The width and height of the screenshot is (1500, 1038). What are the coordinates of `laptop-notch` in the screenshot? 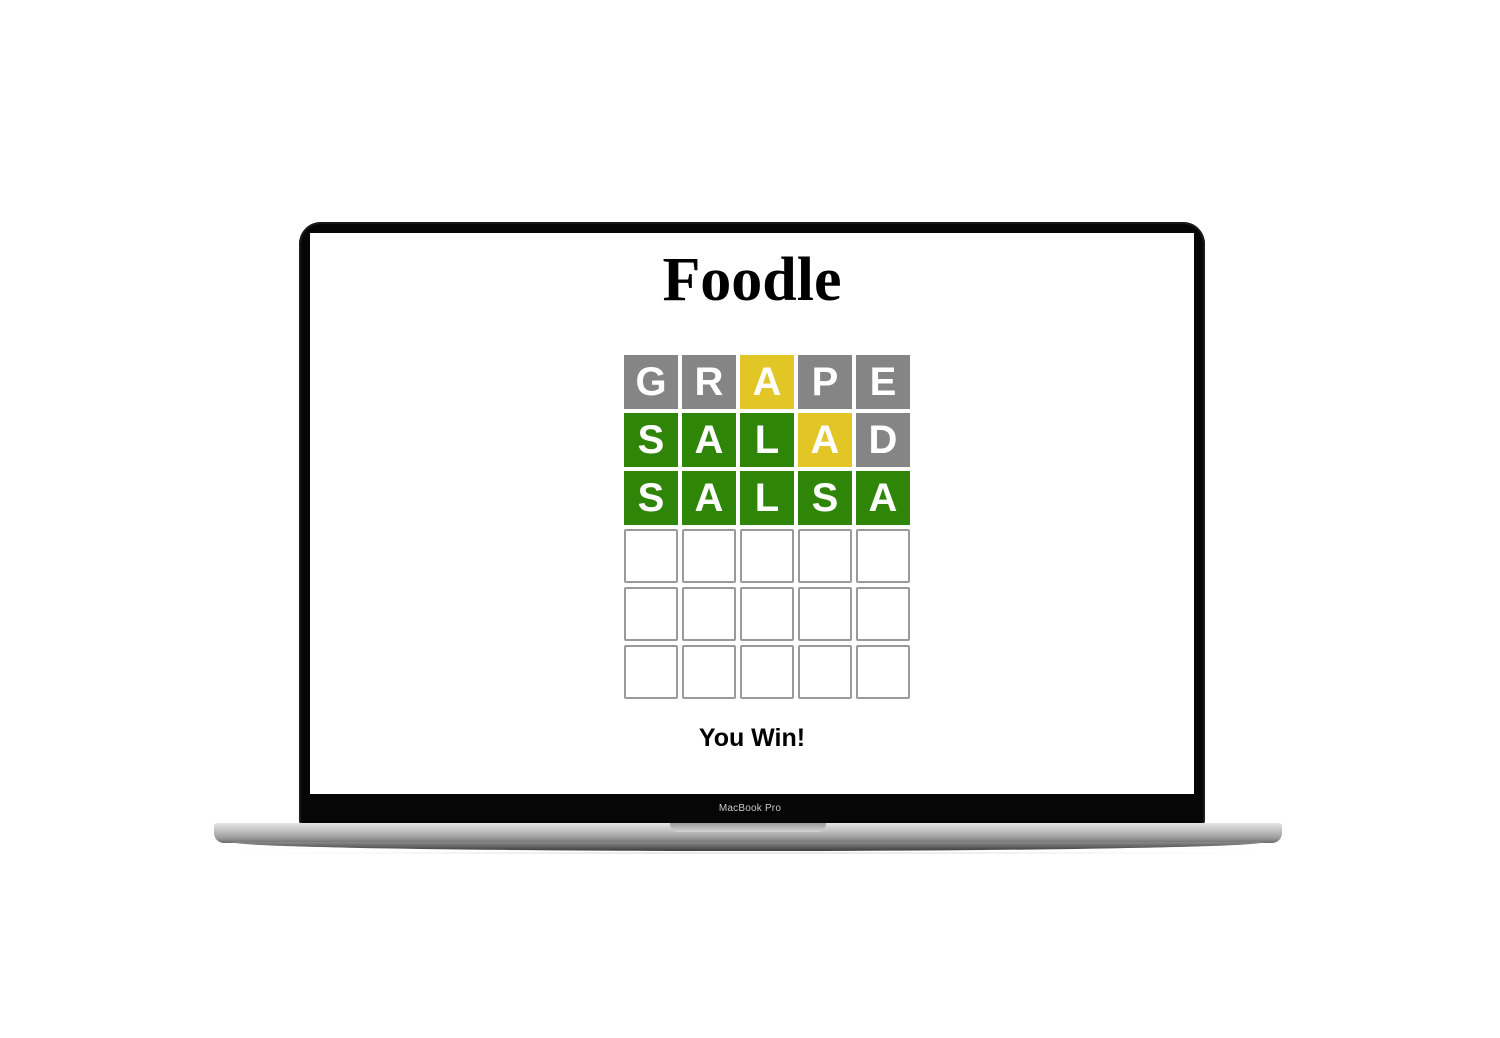 It's located at (748, 827).